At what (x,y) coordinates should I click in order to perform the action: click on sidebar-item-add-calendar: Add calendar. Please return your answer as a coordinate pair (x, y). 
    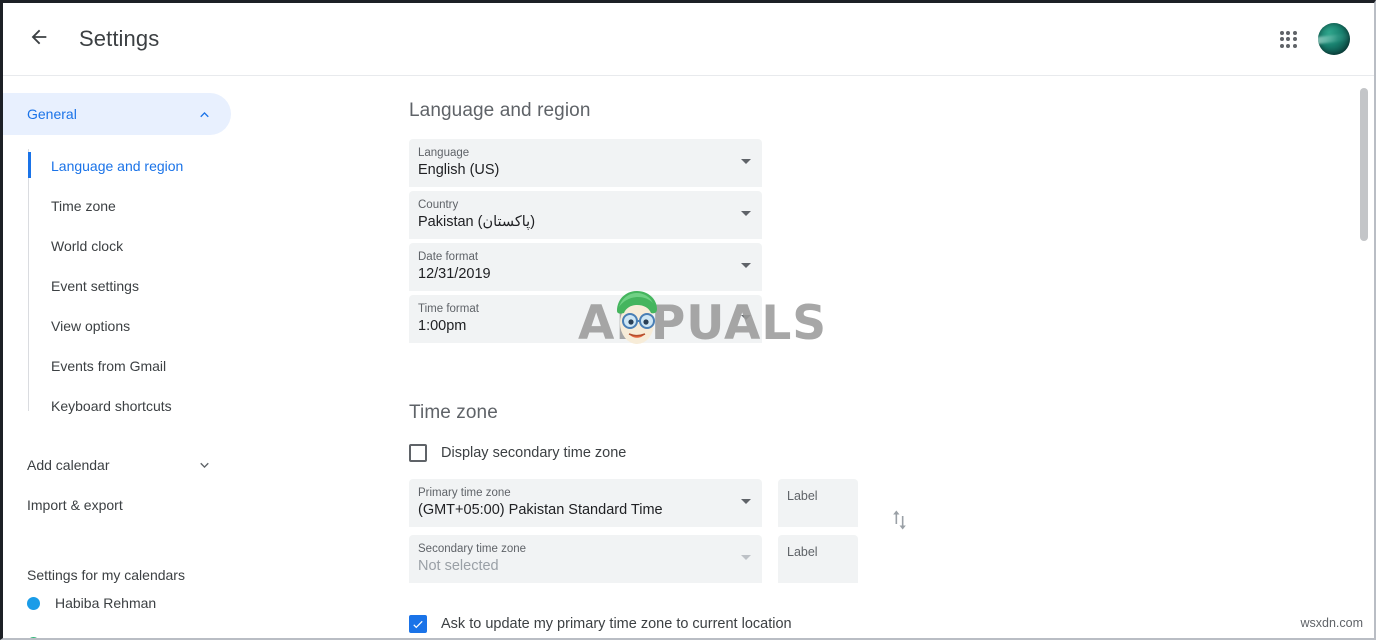
    Looking at the image, I should click on (117, 465).